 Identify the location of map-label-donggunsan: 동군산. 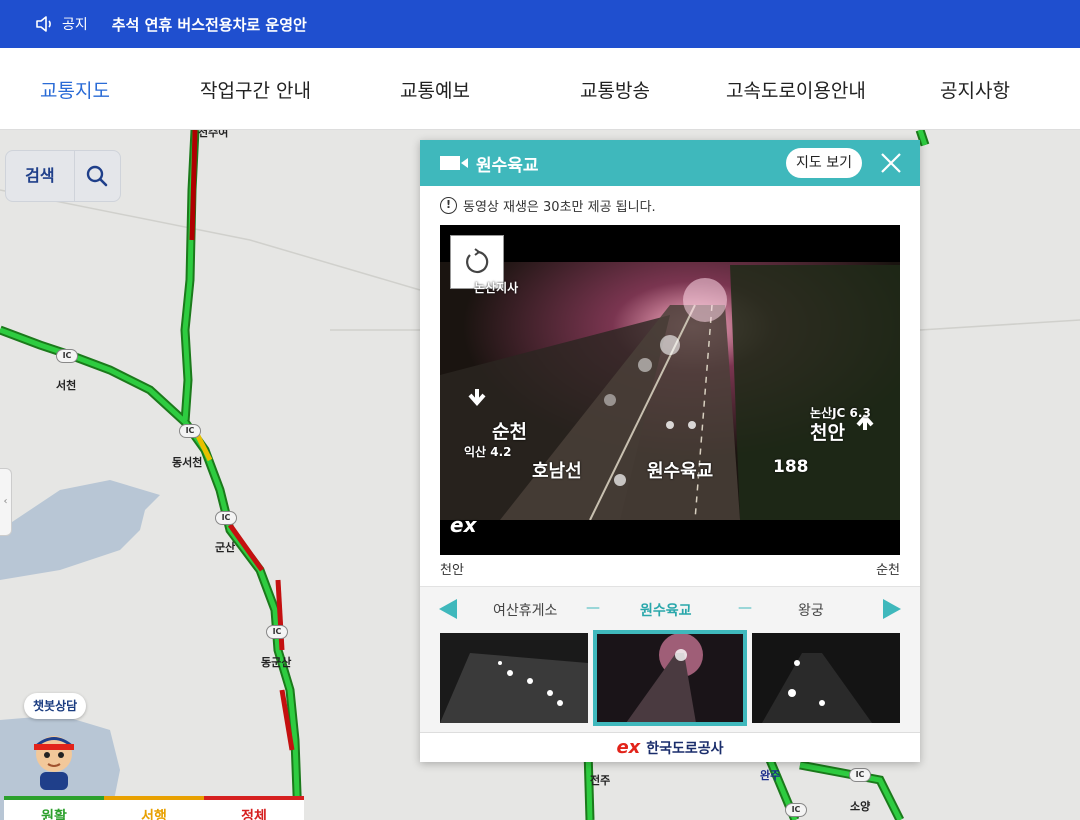
(276, 662).